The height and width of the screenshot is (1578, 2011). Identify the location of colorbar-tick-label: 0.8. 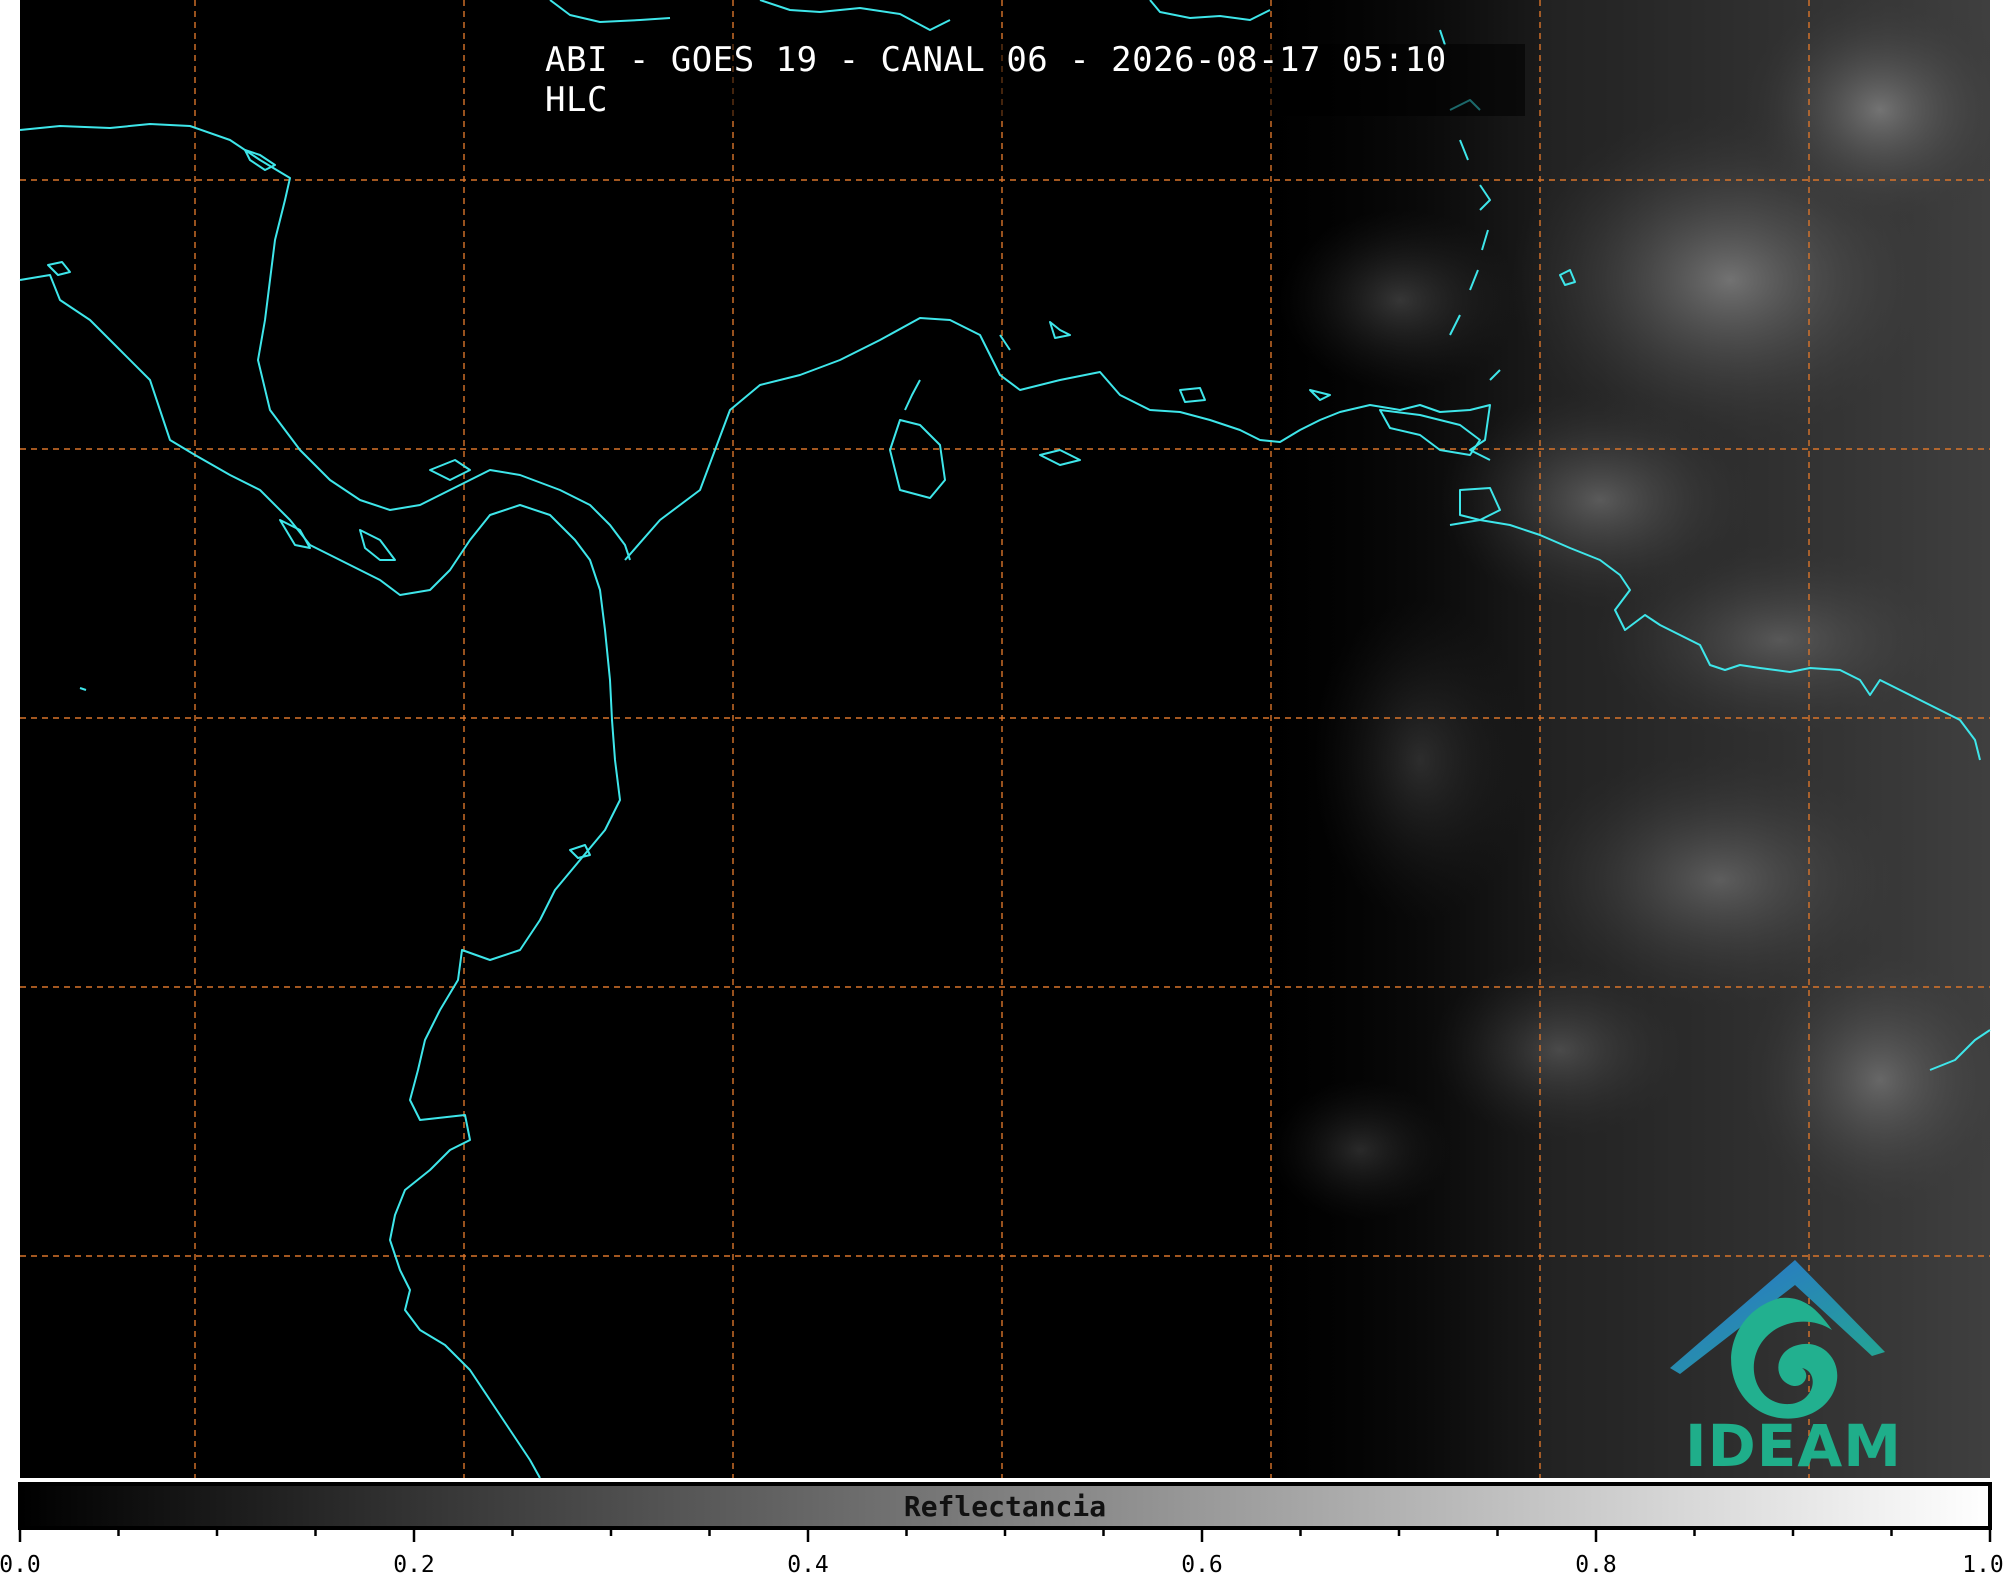
(1596, 1565).